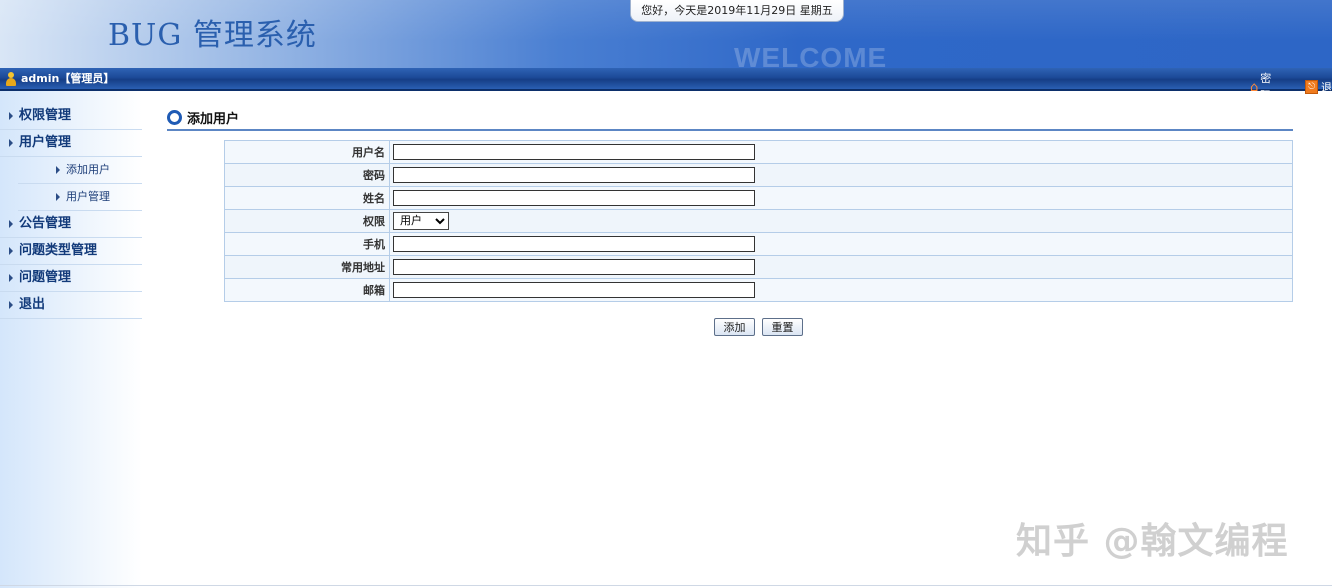 The width and height of the screenshot is (1332, 588). What do you see at coordinates (574, 175) in the screenshot?
I see `password-field` at bounding box center [574, 175].